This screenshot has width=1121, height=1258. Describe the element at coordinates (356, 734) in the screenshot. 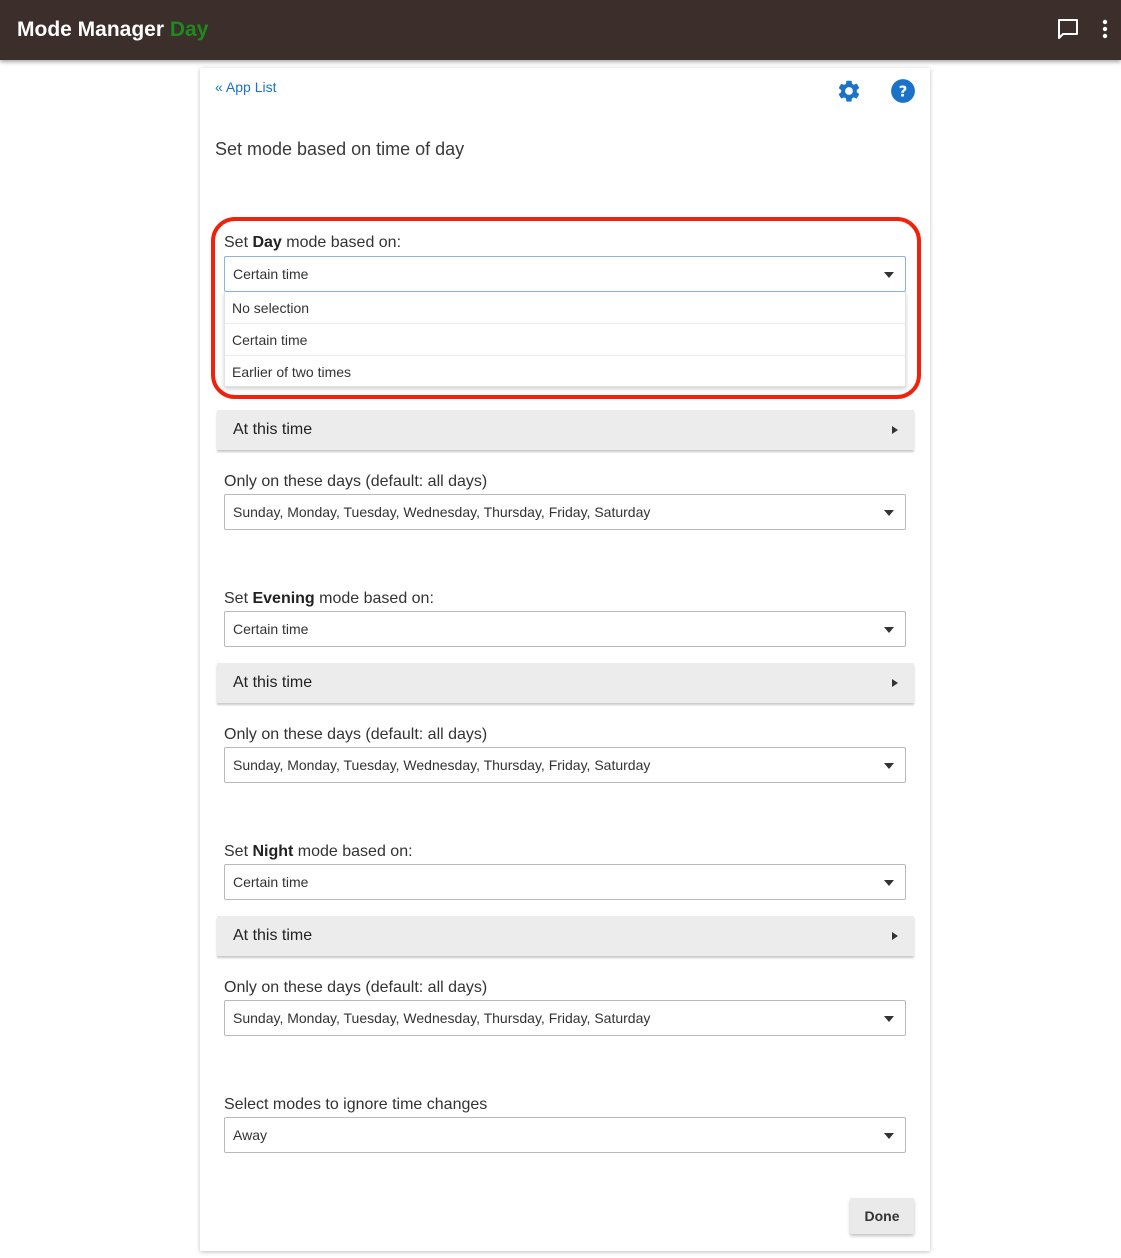

I see `evening-days-label: Only on these days (default: all days)` at that location.